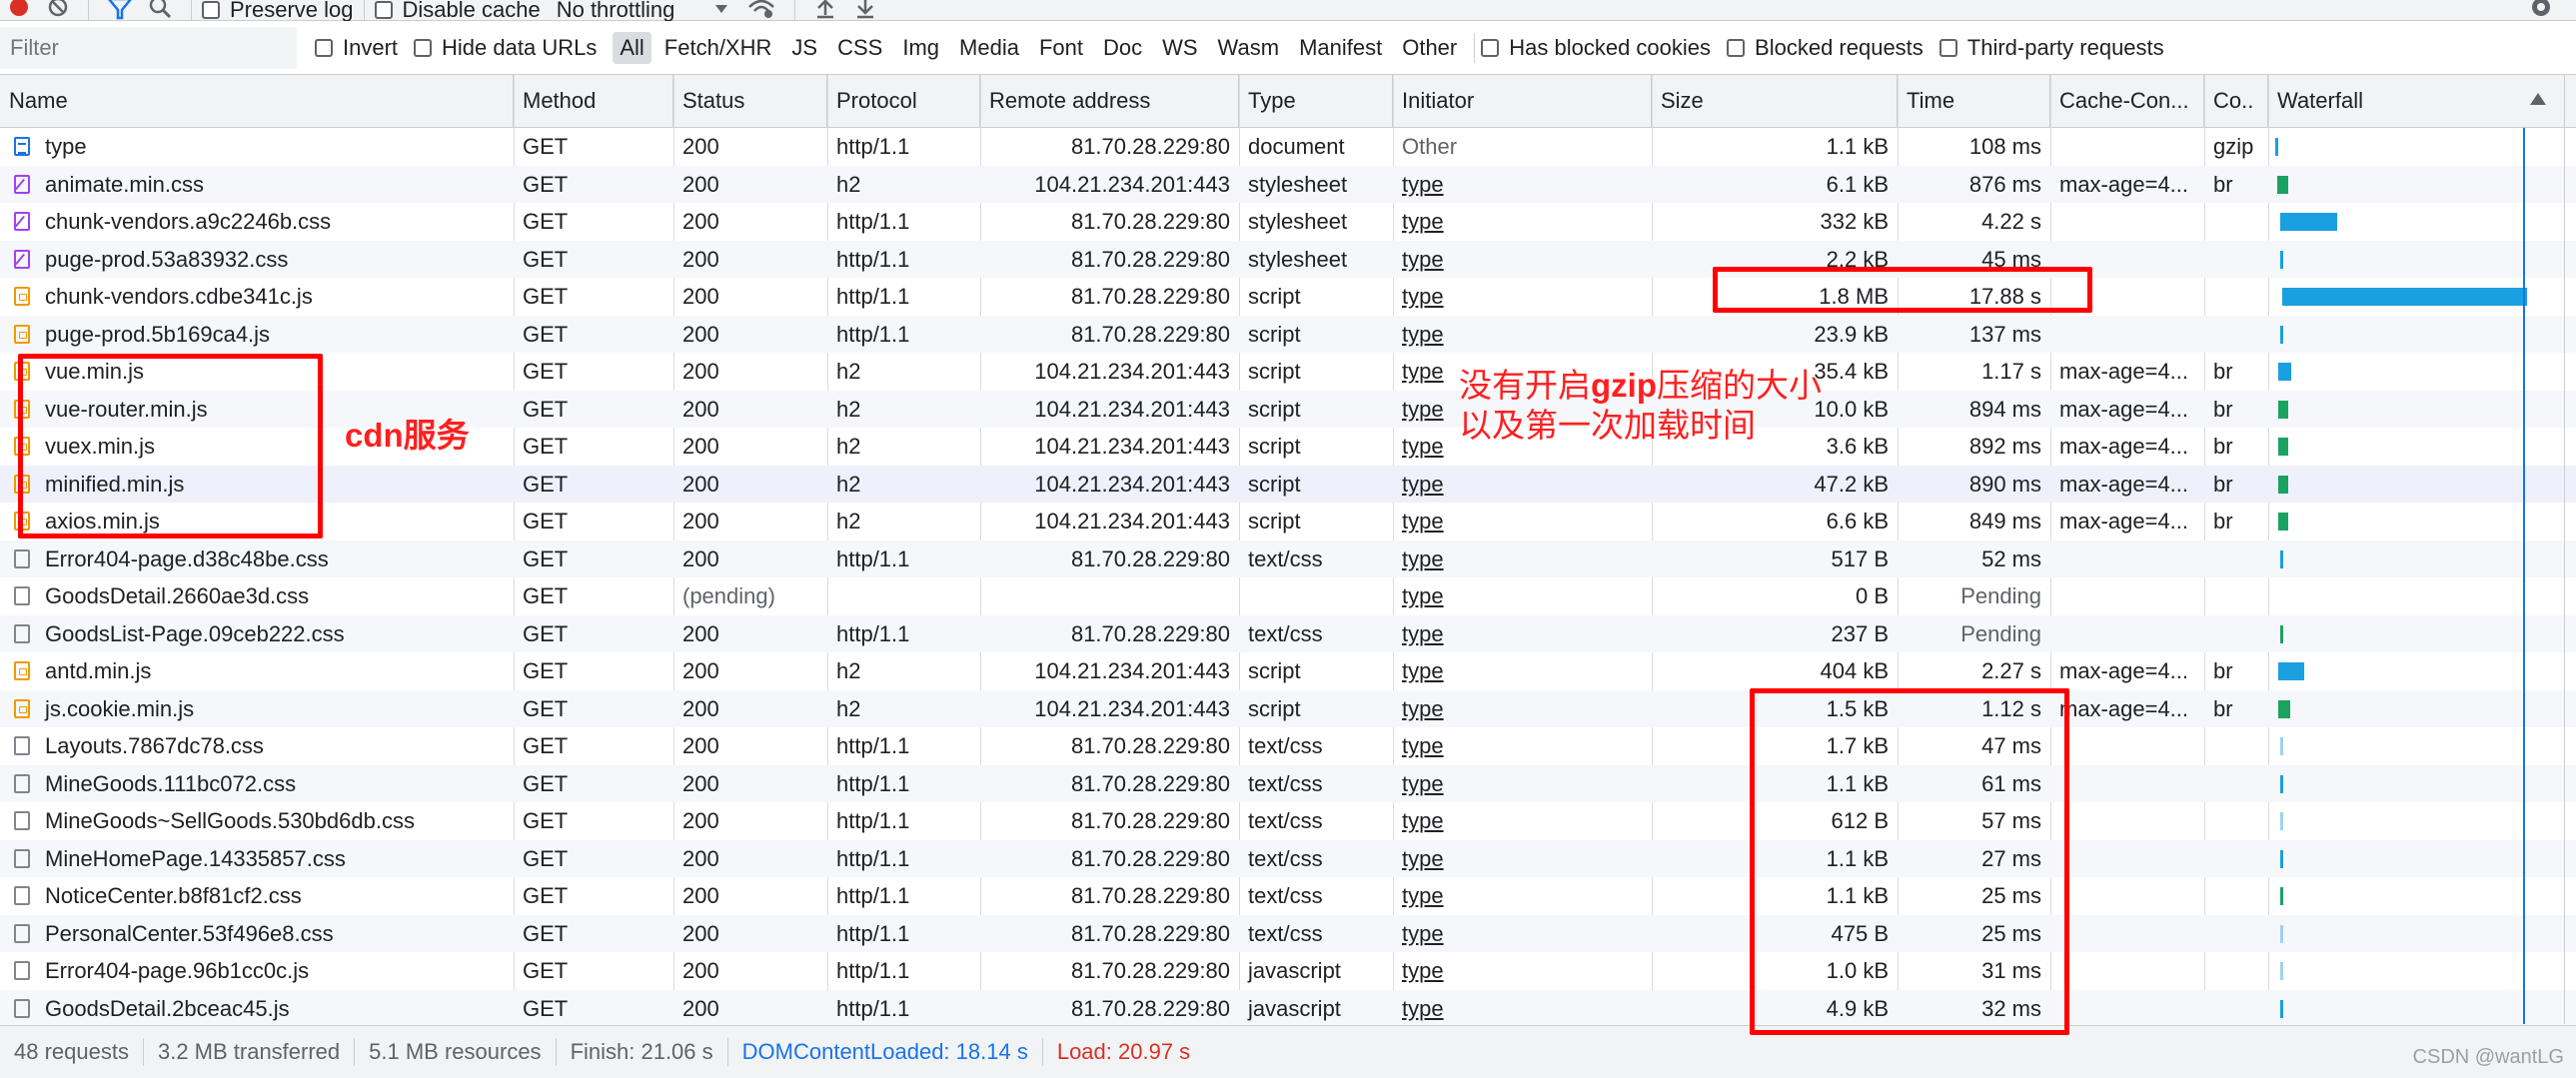 Image resolution: width=2576 pixels, height=1078 pixels. I want to click on column-header-content-encoding: Co.., so click(2236, 101).